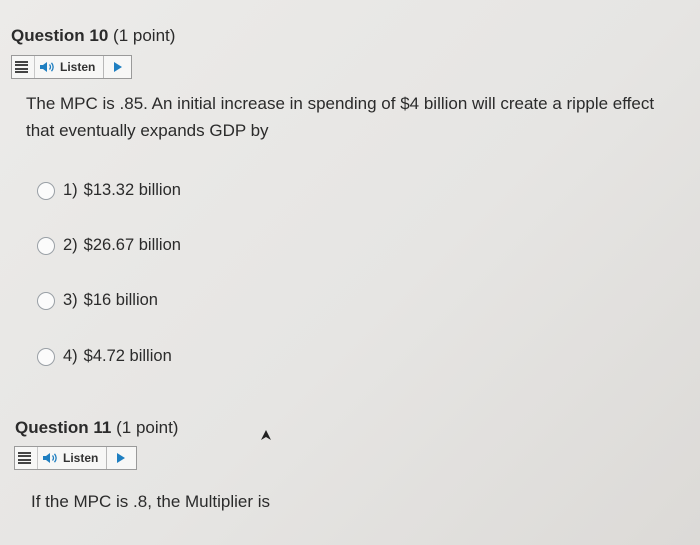 The height and width of the screenshot is (545, 700). I want to click on option-1: 1) $13.32 billion, so click(109, 190).